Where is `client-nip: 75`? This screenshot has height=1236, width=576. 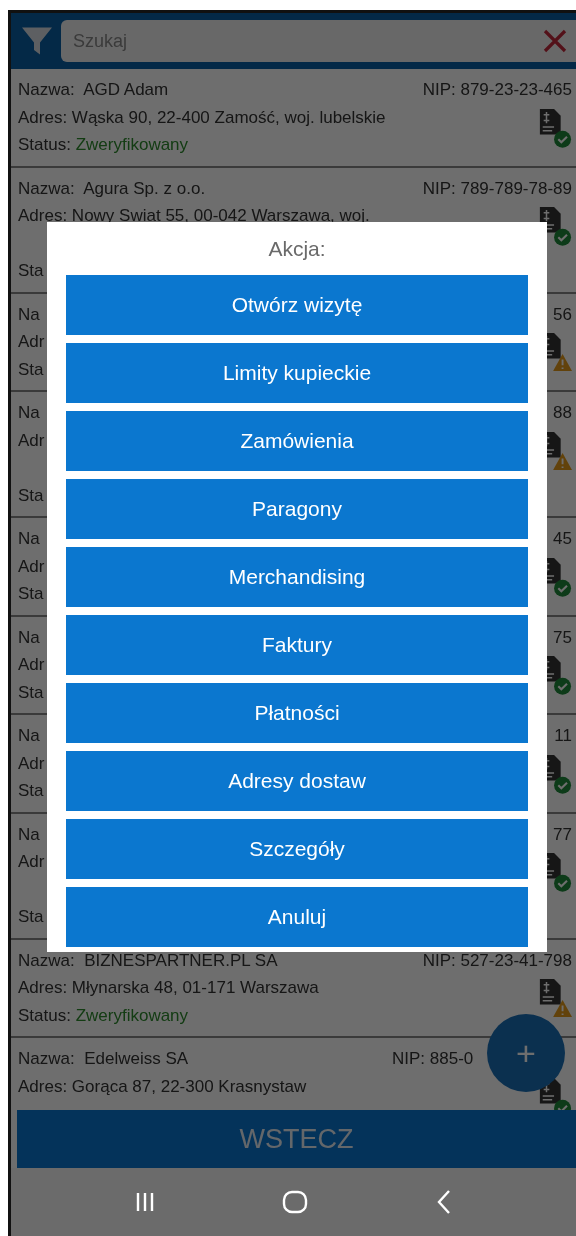 client-nip: 75 is located at coordinates (562, 637).